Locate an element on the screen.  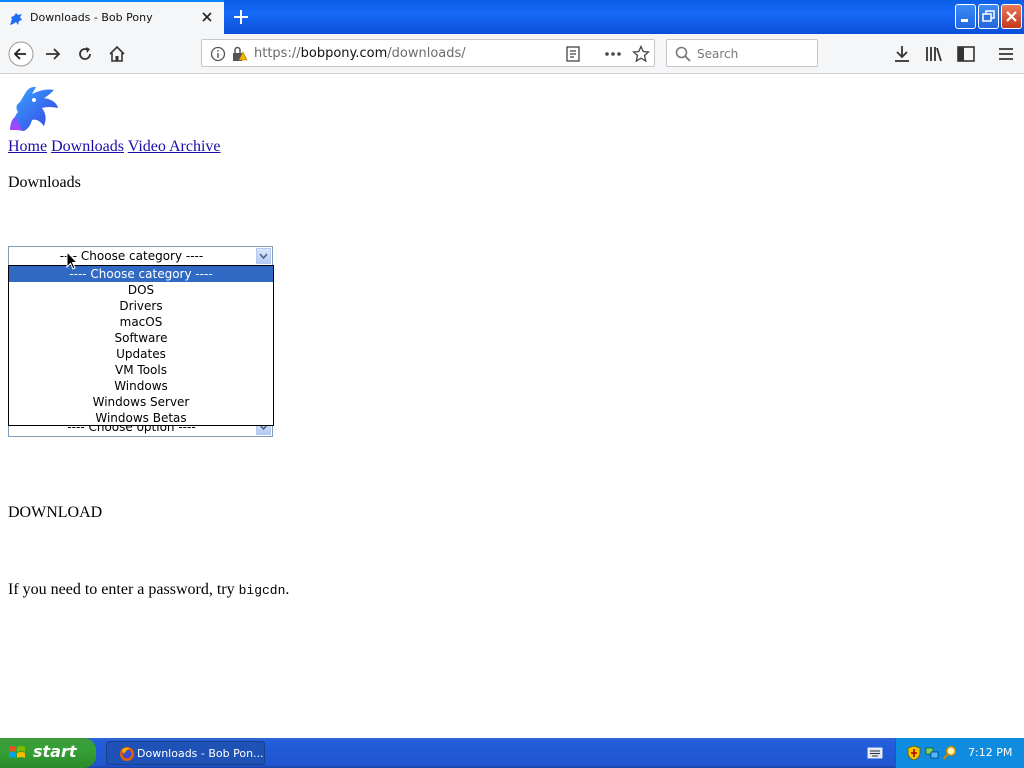
url-text: https://bobpony.com/downloads/ is located at coordinates (360, 53).